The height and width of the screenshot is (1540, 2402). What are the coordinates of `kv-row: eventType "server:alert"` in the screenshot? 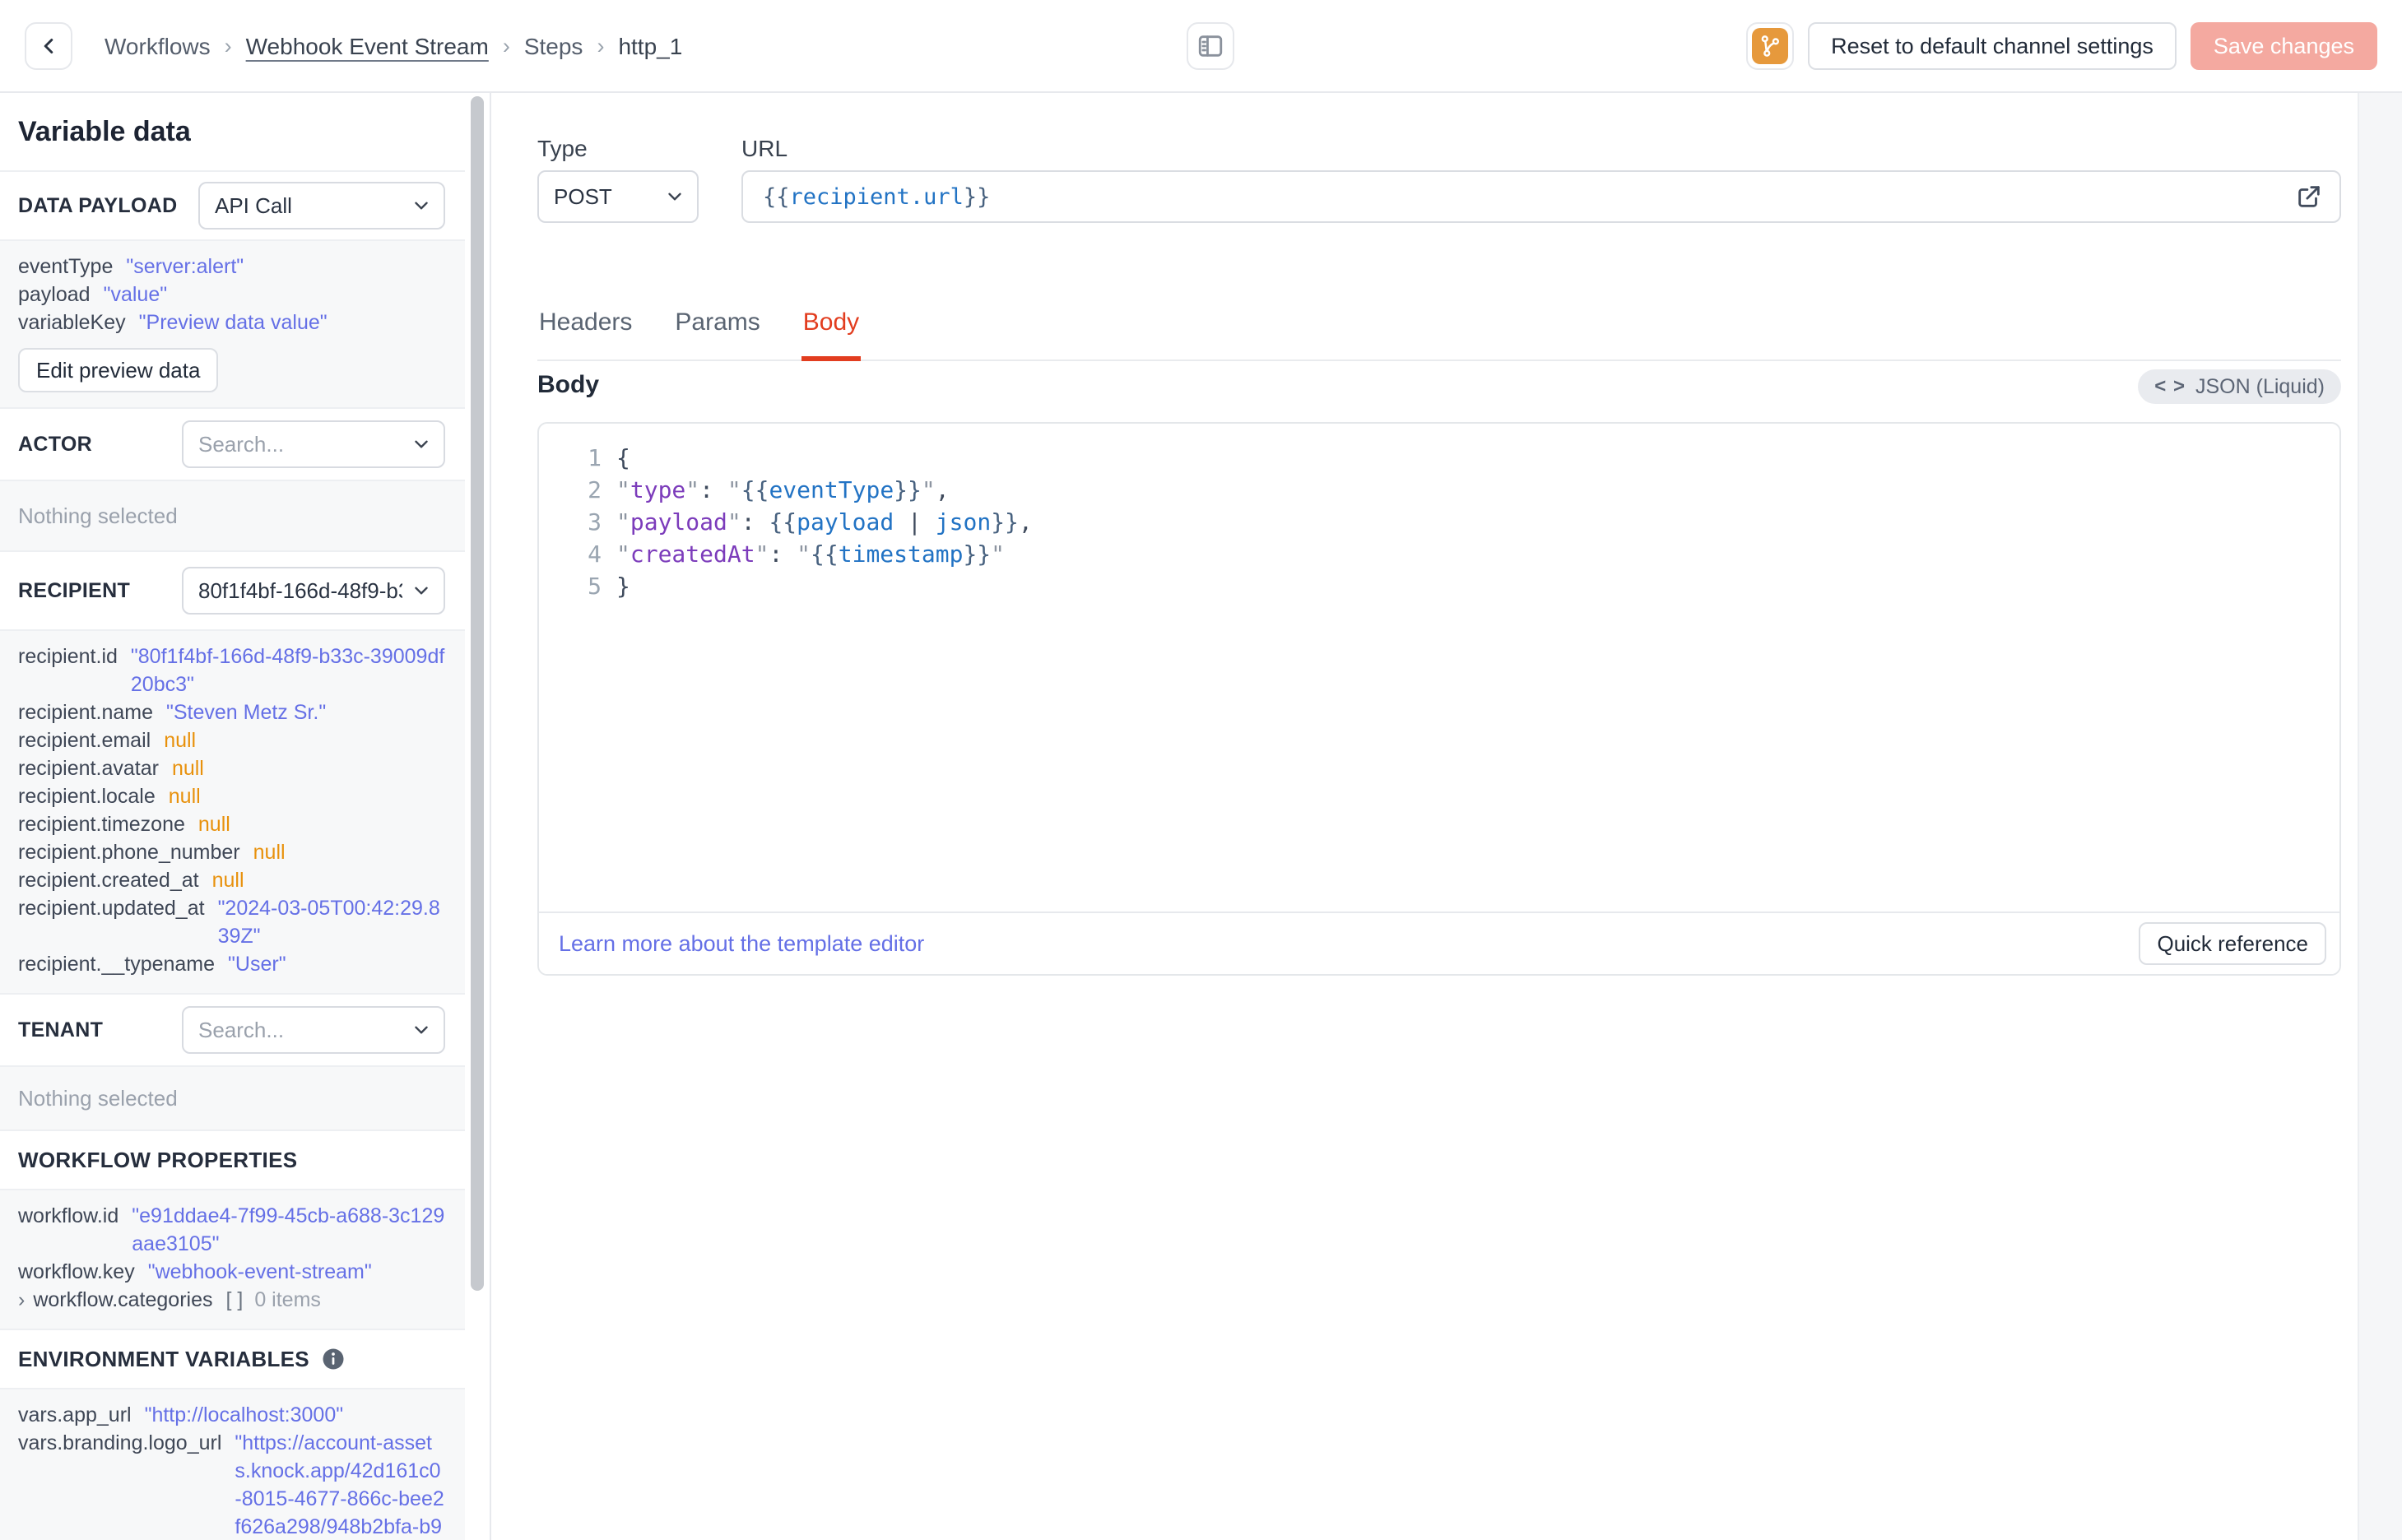 It's located at (232, 267).